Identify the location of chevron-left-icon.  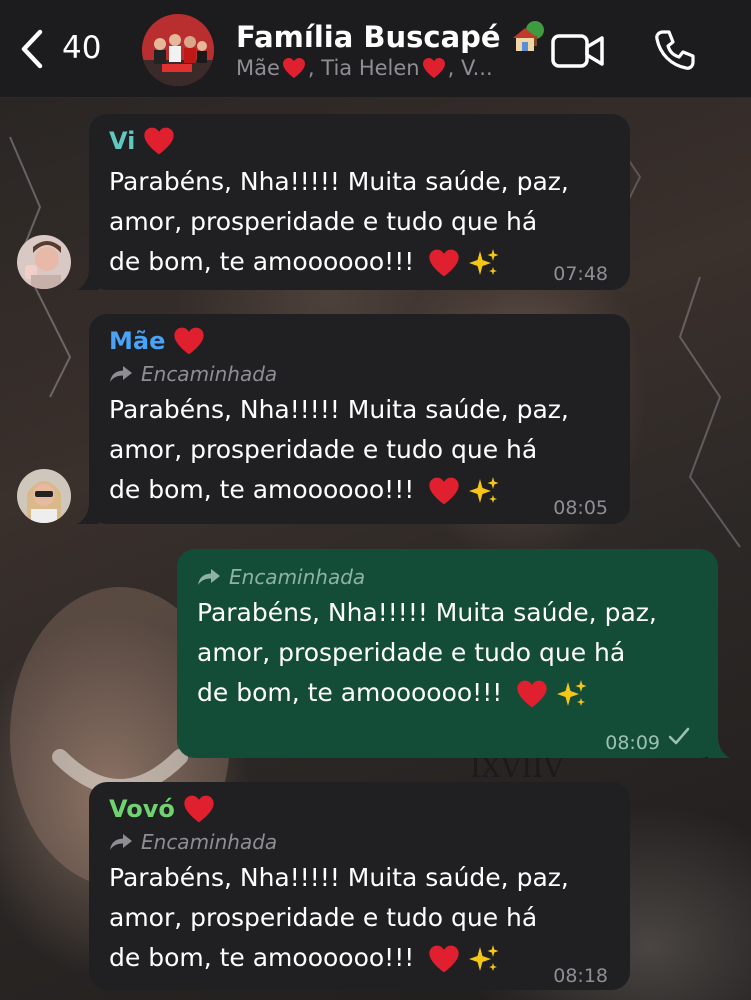
(32, 49).